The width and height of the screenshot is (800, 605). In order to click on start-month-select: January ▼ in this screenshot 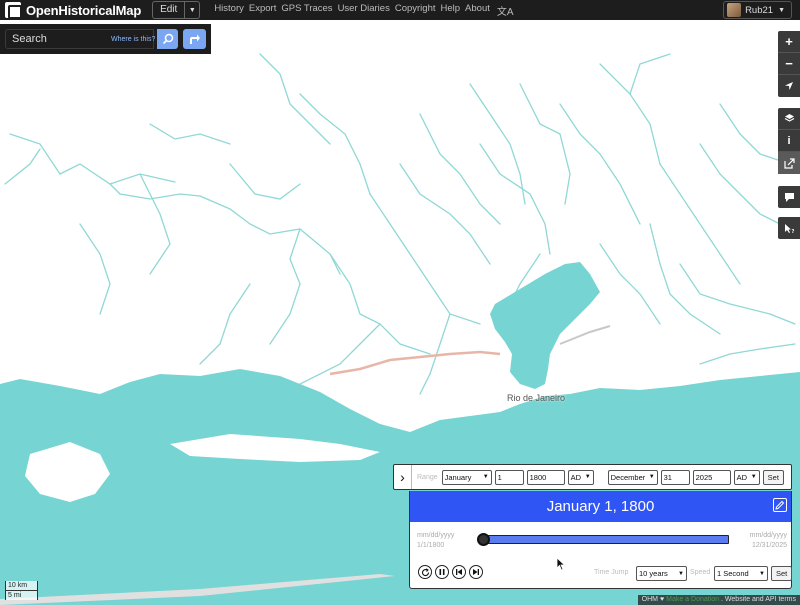, I will do `click(466, 477)`.